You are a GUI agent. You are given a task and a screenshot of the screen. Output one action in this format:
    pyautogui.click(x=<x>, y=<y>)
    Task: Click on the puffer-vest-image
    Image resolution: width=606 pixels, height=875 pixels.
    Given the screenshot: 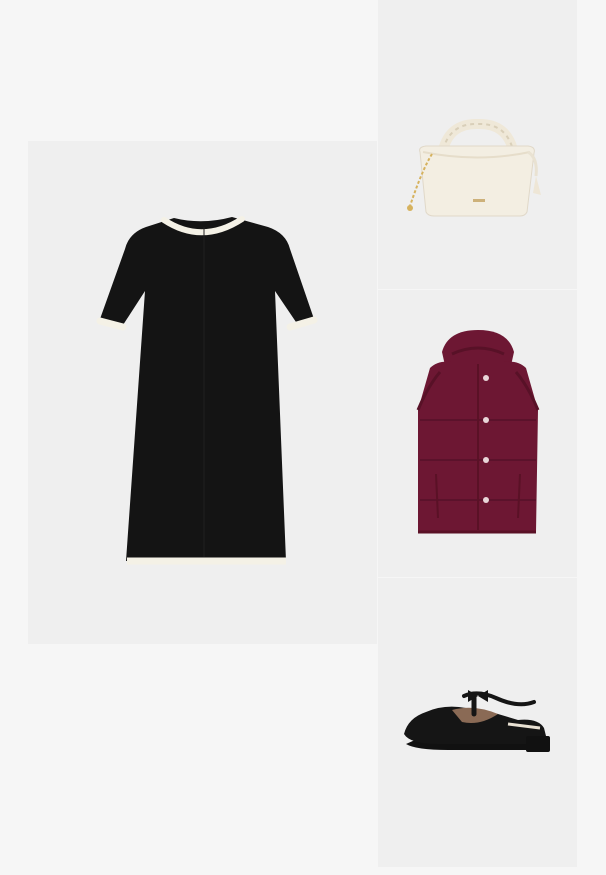 What is the action you would take?
    pyautogui.click(x=478, y=432)
    